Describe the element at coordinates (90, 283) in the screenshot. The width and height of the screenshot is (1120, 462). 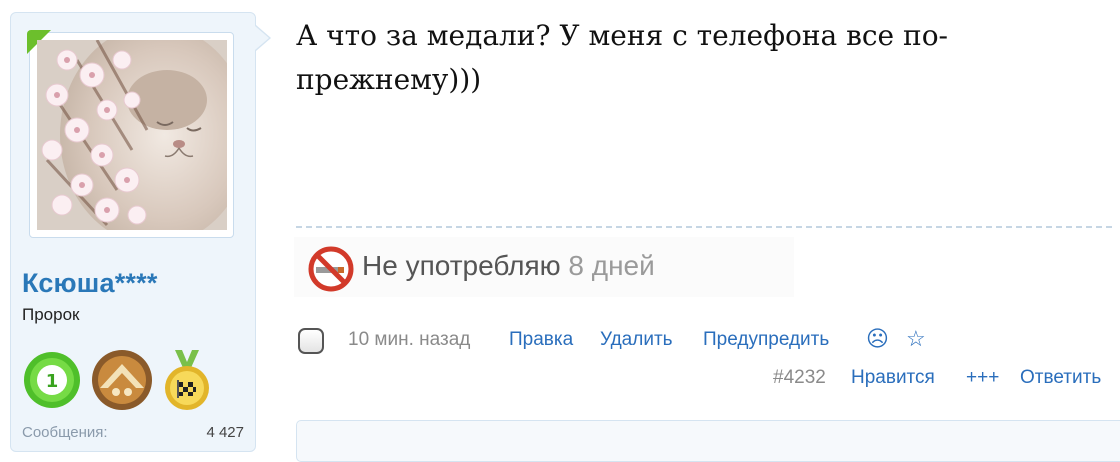
I see `username: Ксюша****` at that location.